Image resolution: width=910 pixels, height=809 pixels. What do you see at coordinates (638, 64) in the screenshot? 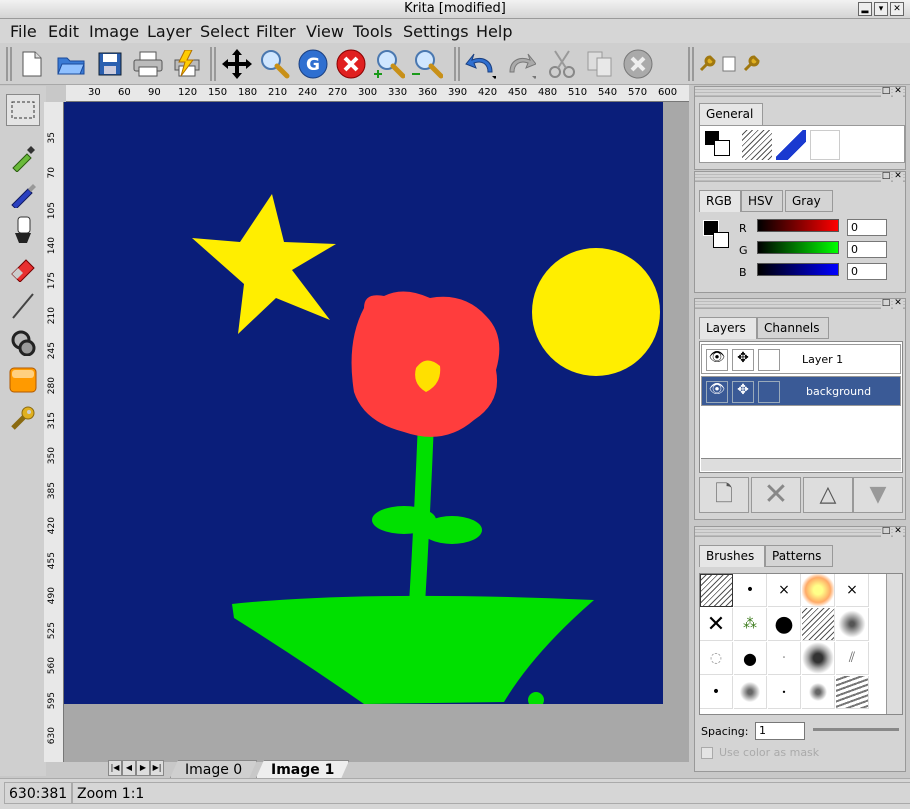
I see `delete-icon` at bounding box center [638, 64].